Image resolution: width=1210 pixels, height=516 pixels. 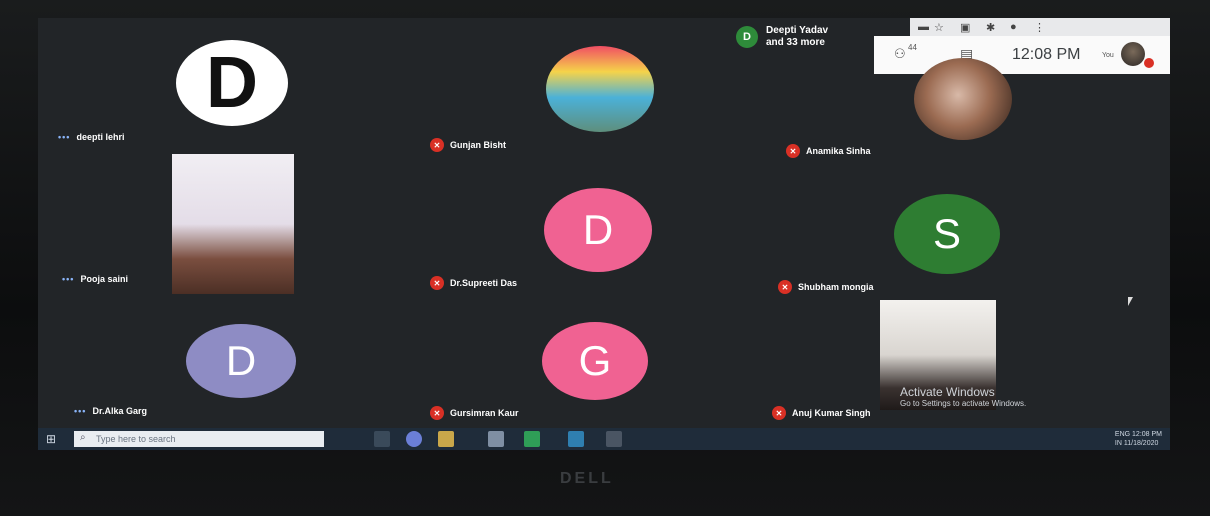 I want to click on participant-name: Dr.Alka Garg, so click(x=119, y=411).